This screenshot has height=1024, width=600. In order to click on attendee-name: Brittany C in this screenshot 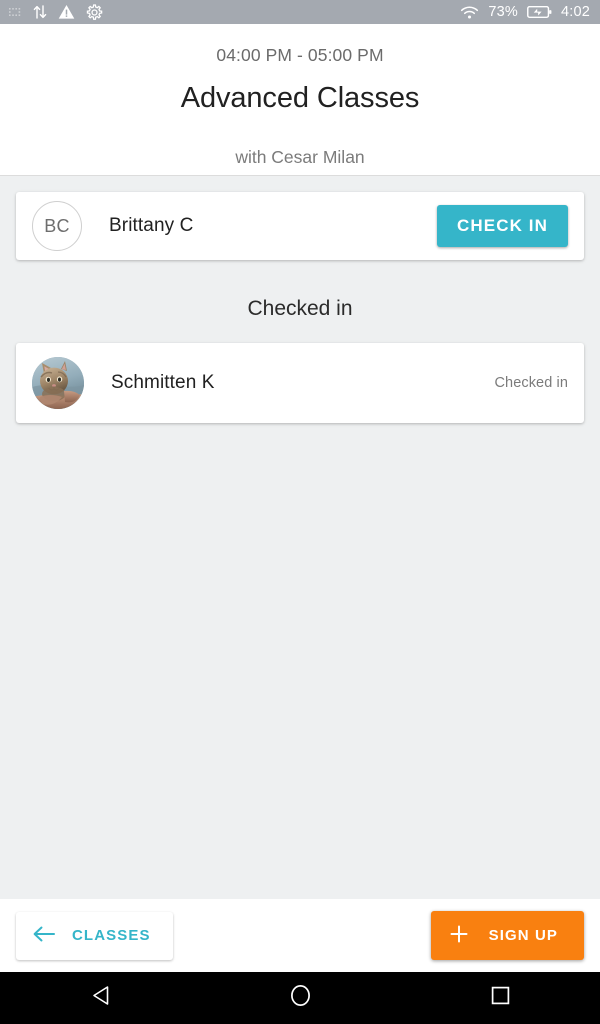, I will do `click(151, 225)`.